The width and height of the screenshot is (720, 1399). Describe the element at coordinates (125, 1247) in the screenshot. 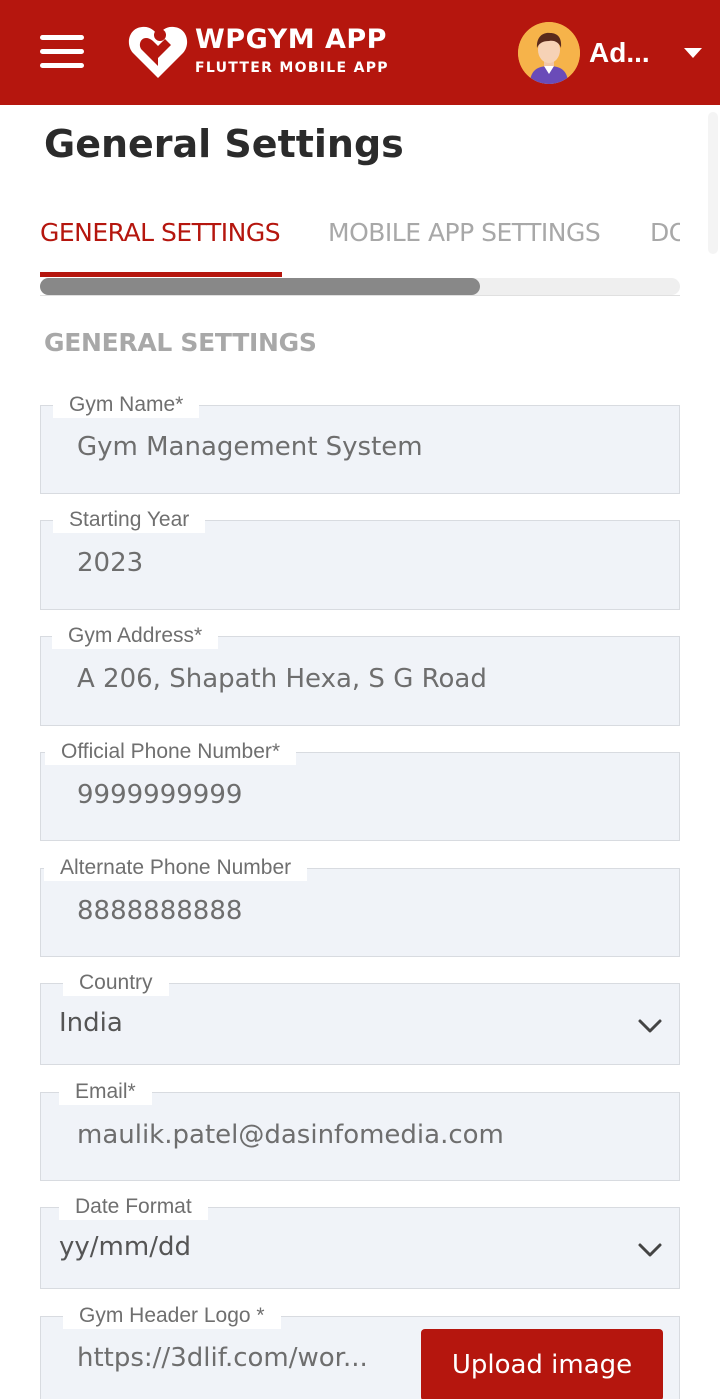

I see `date-format-value: yy/mm/dd` at that location.